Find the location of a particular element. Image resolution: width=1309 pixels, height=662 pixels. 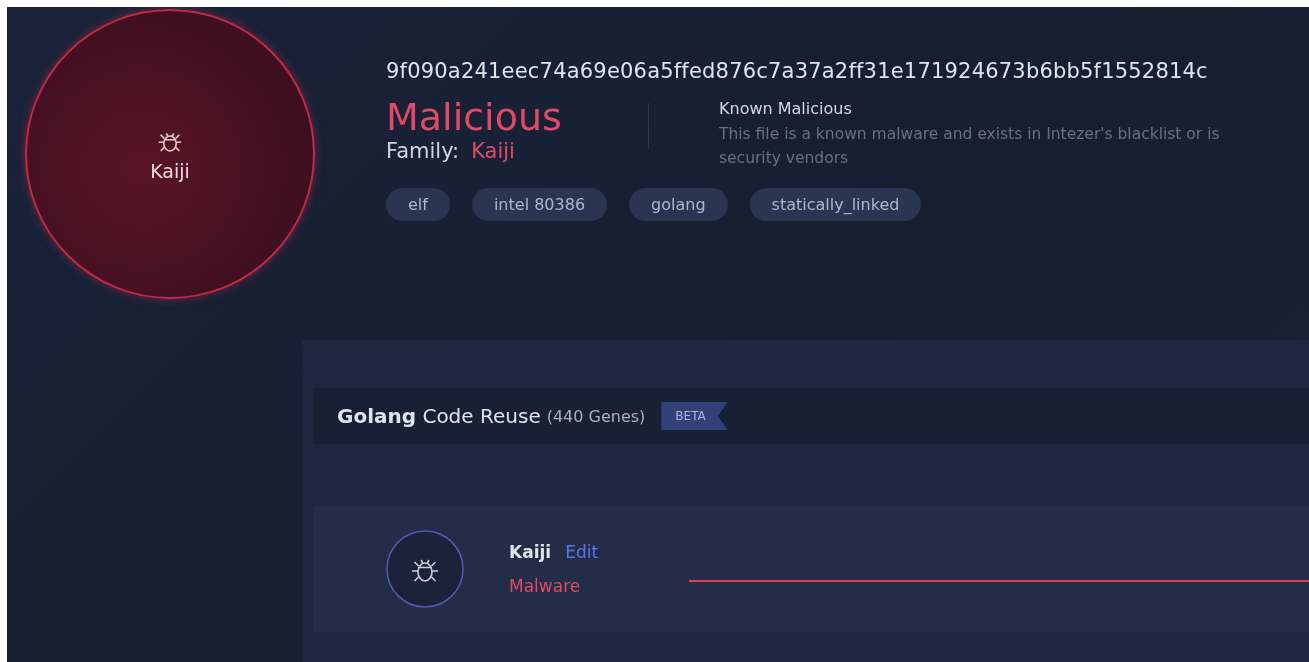

tag: intel 80386 is located at coordinates (539, 204).